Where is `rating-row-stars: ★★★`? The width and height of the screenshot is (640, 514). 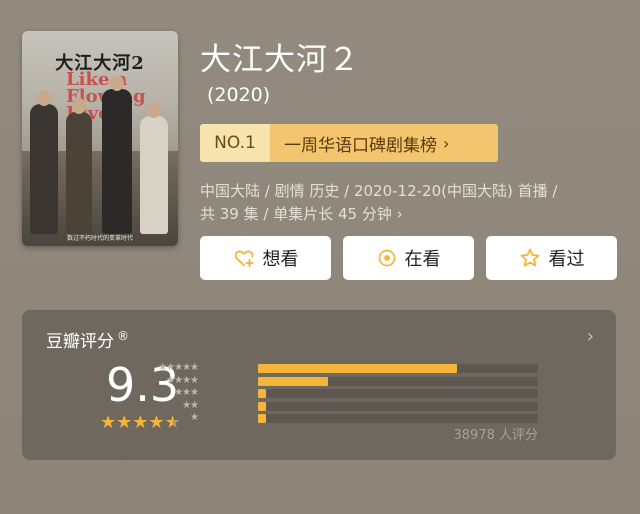 rating-row-stars: ★★★ is located at coordinates (186, 392).